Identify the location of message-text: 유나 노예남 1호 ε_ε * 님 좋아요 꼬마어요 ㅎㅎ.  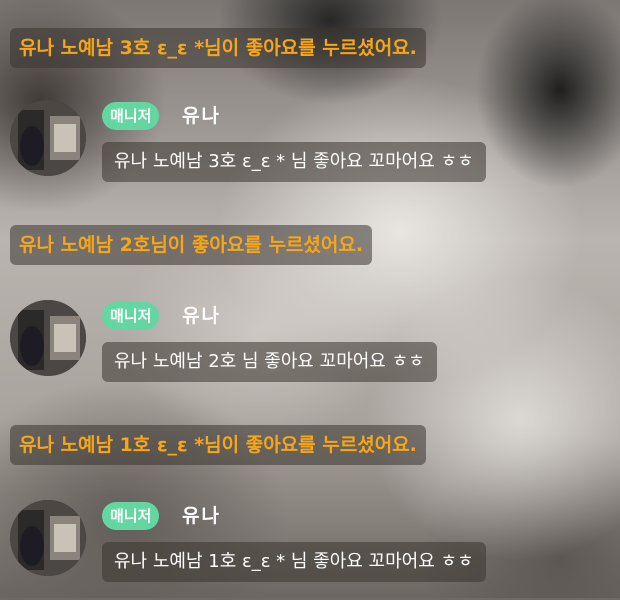
(294, 561).